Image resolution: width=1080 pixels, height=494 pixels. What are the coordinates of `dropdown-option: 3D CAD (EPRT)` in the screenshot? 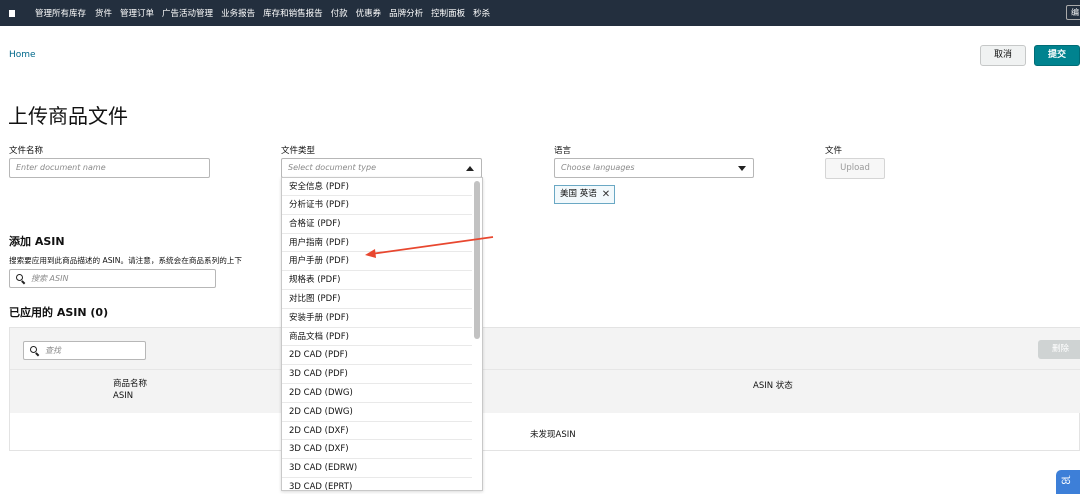 It's located at (377, 484).